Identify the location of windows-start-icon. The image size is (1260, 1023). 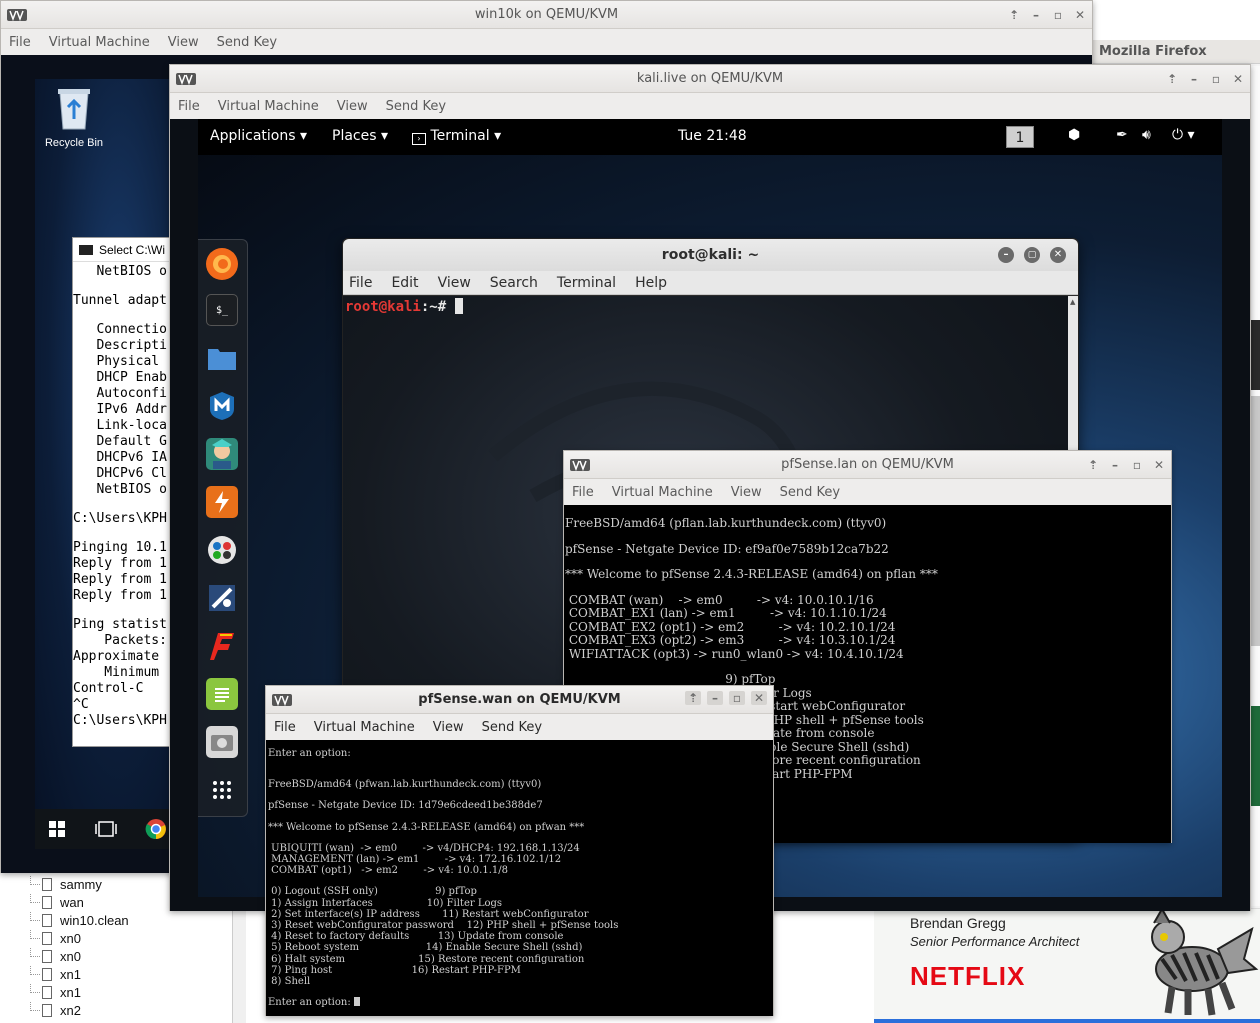
(57, 829).